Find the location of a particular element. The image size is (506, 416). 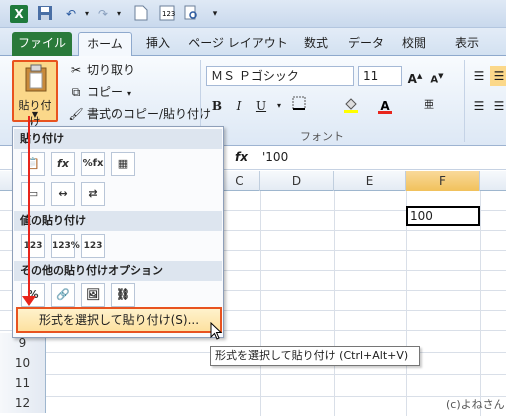

tab-data: データ is located at coordinates (366, 44).